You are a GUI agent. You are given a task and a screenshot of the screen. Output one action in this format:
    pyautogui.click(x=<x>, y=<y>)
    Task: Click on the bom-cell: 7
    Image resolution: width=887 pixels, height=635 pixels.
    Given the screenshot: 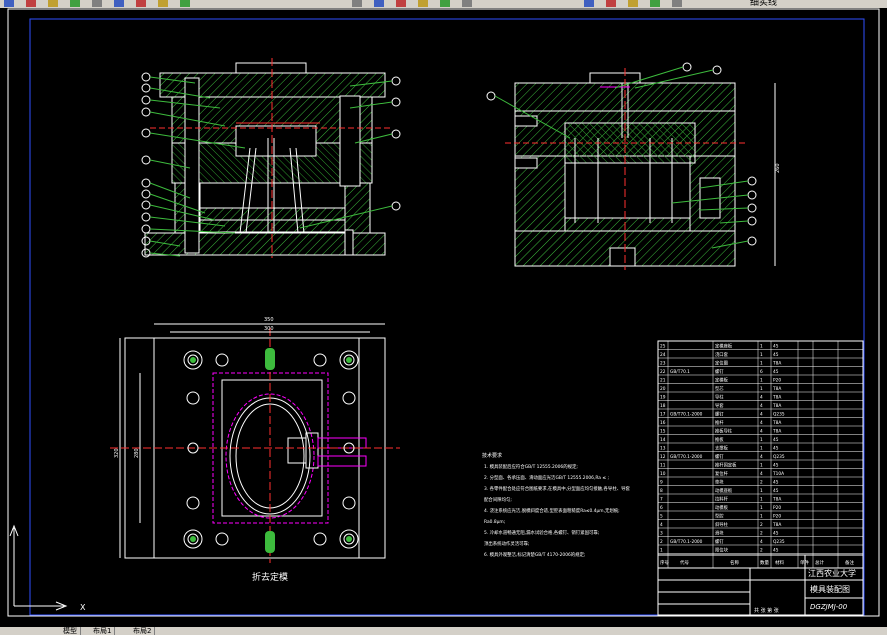 What is the action you would take?
    pyautogui.click(x=661, y=500)
    